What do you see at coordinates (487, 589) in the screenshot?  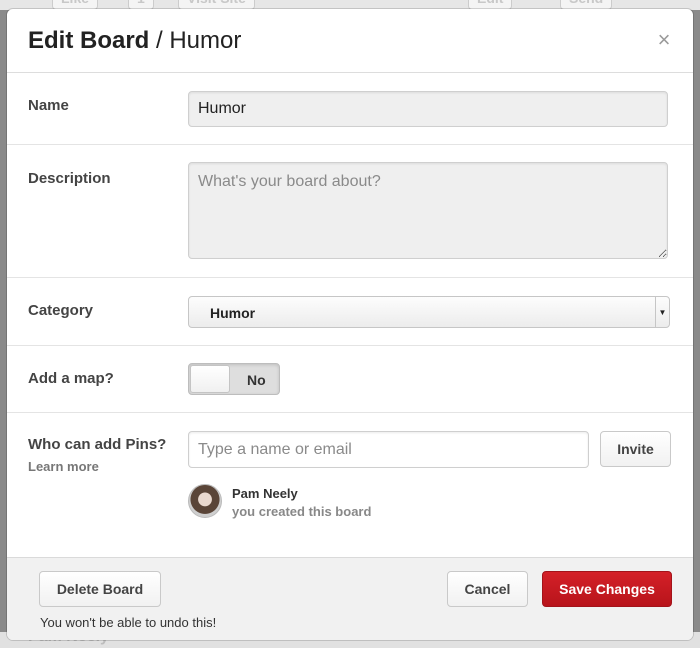 I see `cancel-button: Cancel` at bounding box center [487, 589].